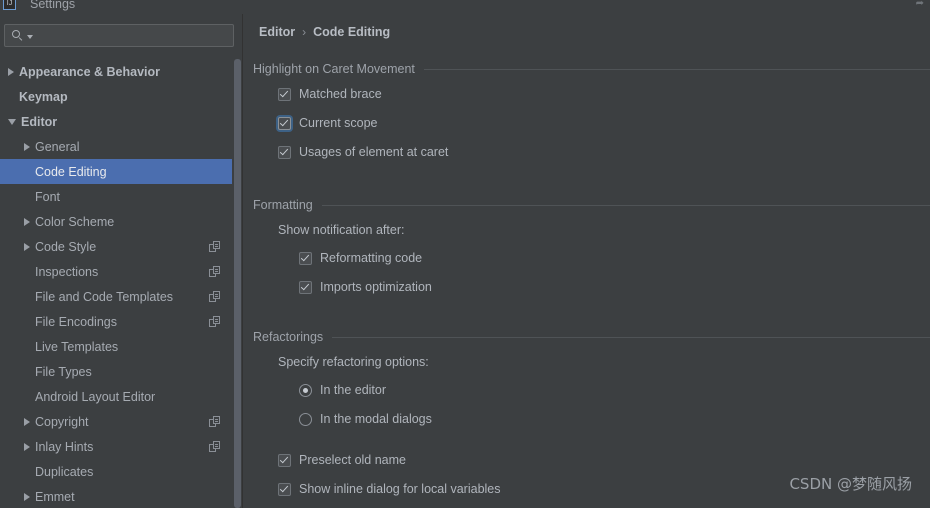 The width and height of the screenshot is (930, 508). I want to click on checkbox-usages-of-element-at-caret: Usages of element at caret, so click(363, 152).